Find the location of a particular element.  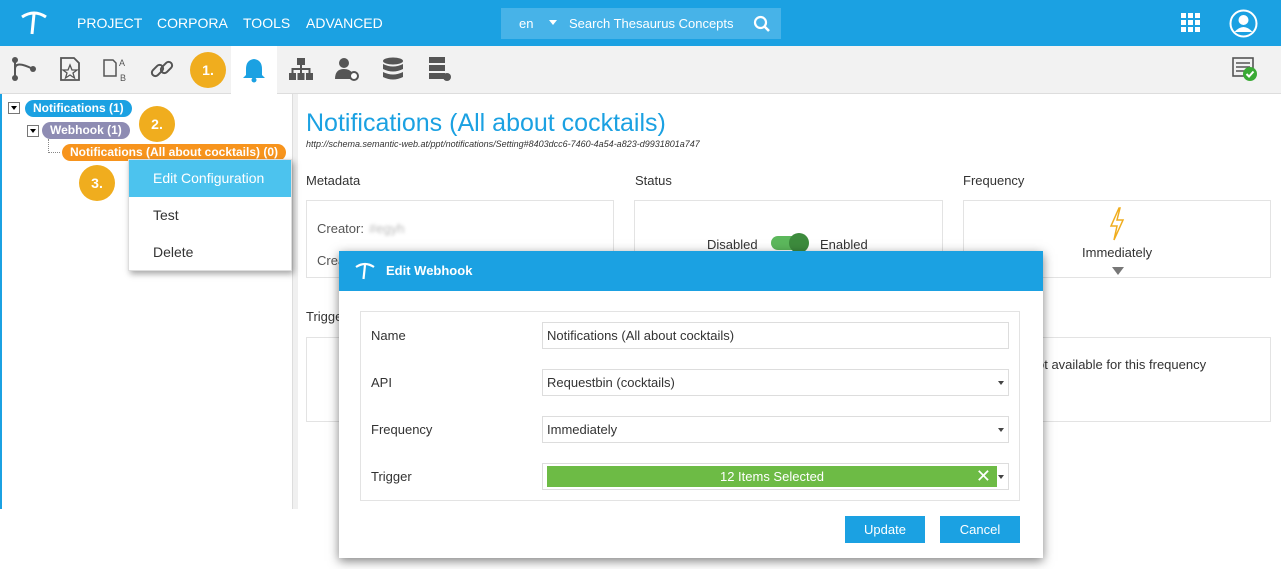

frequency-field-label: Frequency is located at coordinates (402, 429).